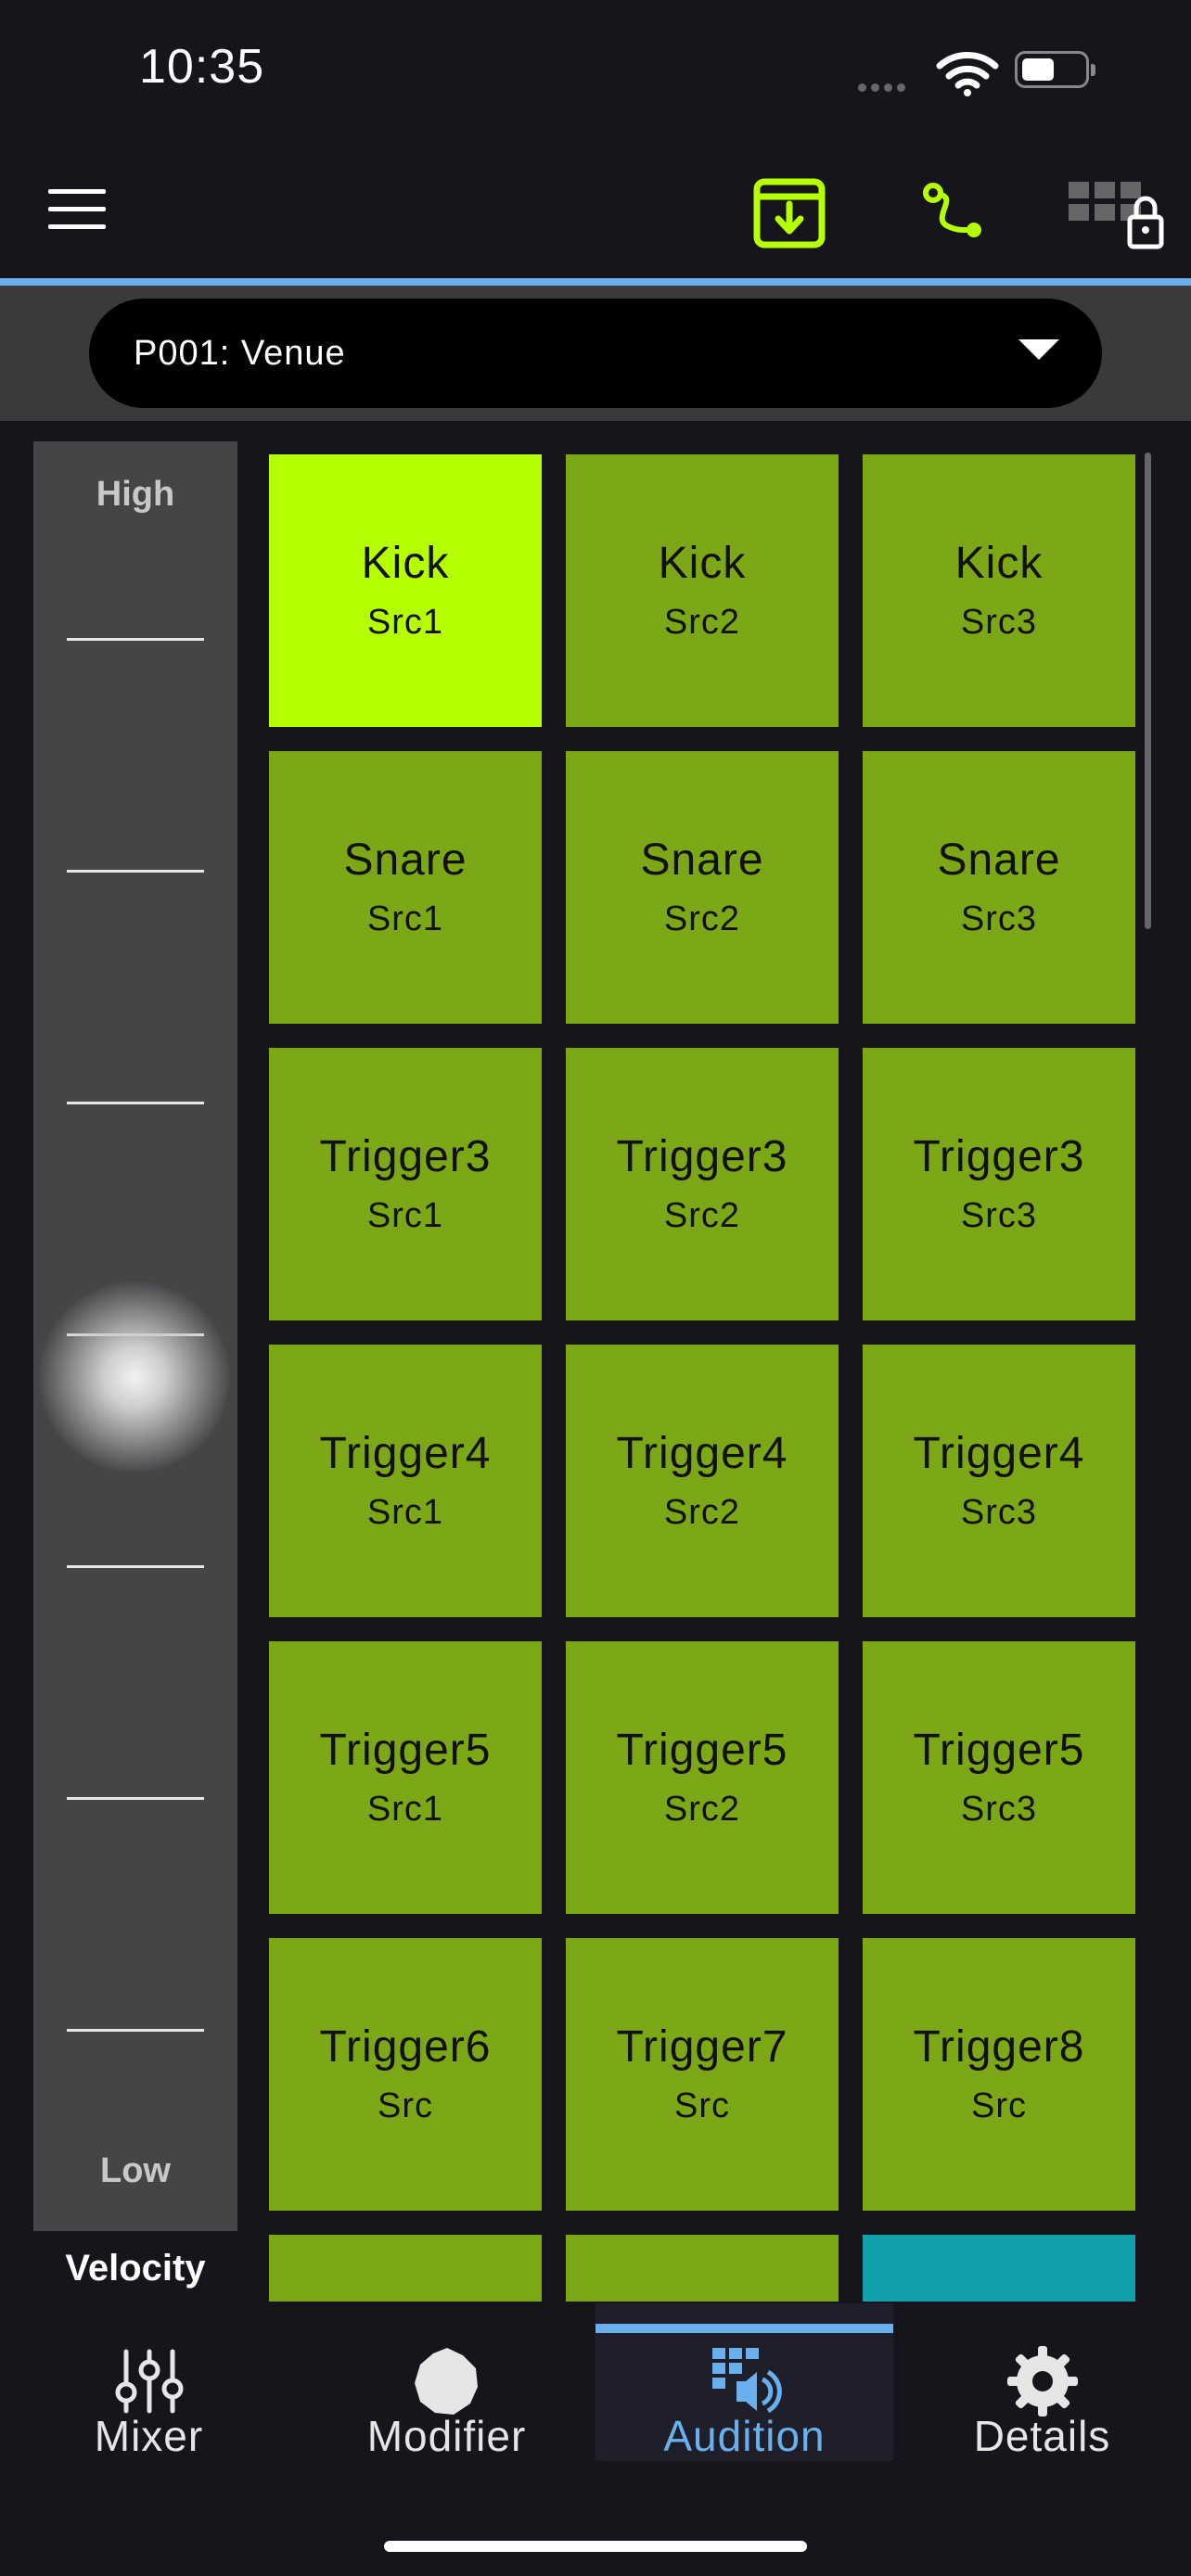  Describe the element at coordinates (702, 590) in the screenshot. I see `pad: Kick Src2` at that location.